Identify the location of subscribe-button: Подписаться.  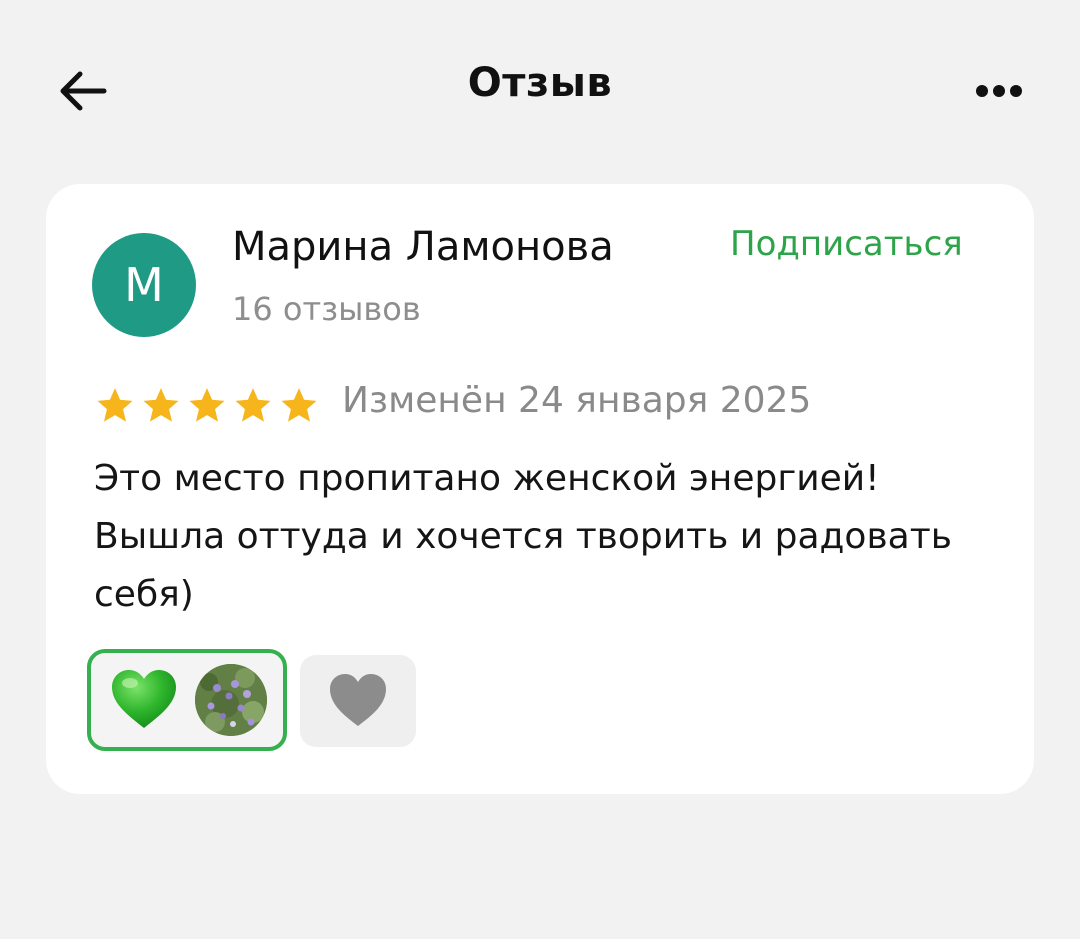
(846, 244).